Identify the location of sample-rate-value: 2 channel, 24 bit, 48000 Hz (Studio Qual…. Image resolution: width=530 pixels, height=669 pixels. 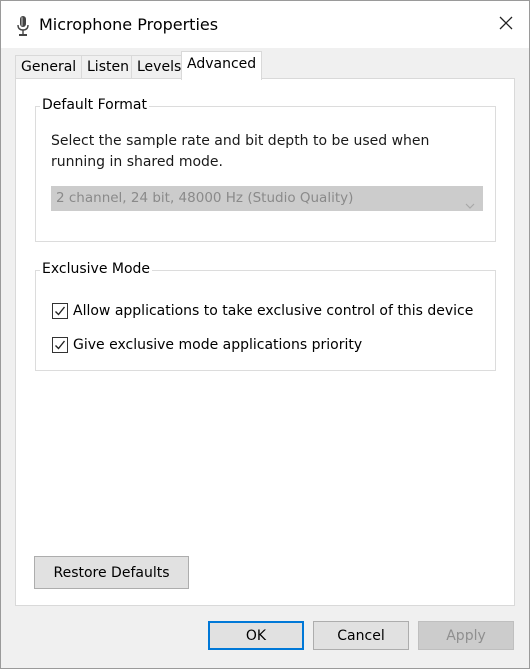
(205, 198).